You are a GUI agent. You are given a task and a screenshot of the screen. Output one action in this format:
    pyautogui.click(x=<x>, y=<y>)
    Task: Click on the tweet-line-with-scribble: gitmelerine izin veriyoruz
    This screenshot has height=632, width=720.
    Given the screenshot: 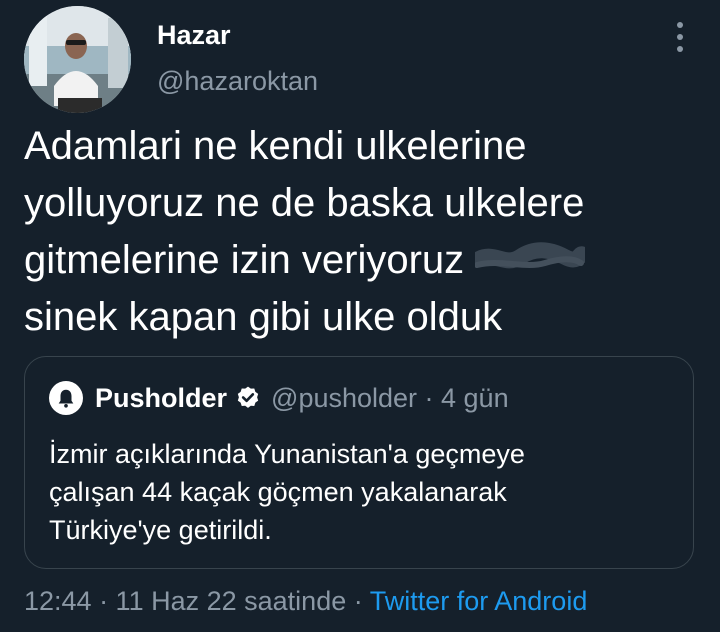 What is the action you would take?
    pyautogui.click(x=364, y=260)
    